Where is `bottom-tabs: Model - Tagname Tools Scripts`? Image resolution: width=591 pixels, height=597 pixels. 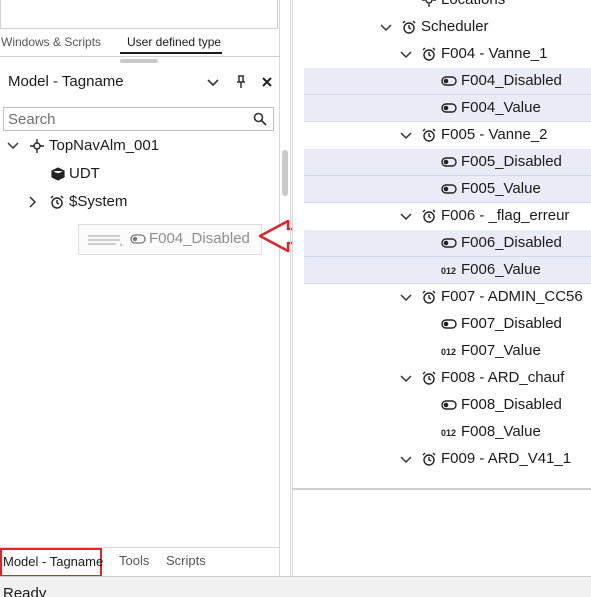
bottom-tabs: Model - Tagname Tools Scripts is located at coordinates (140, 562).